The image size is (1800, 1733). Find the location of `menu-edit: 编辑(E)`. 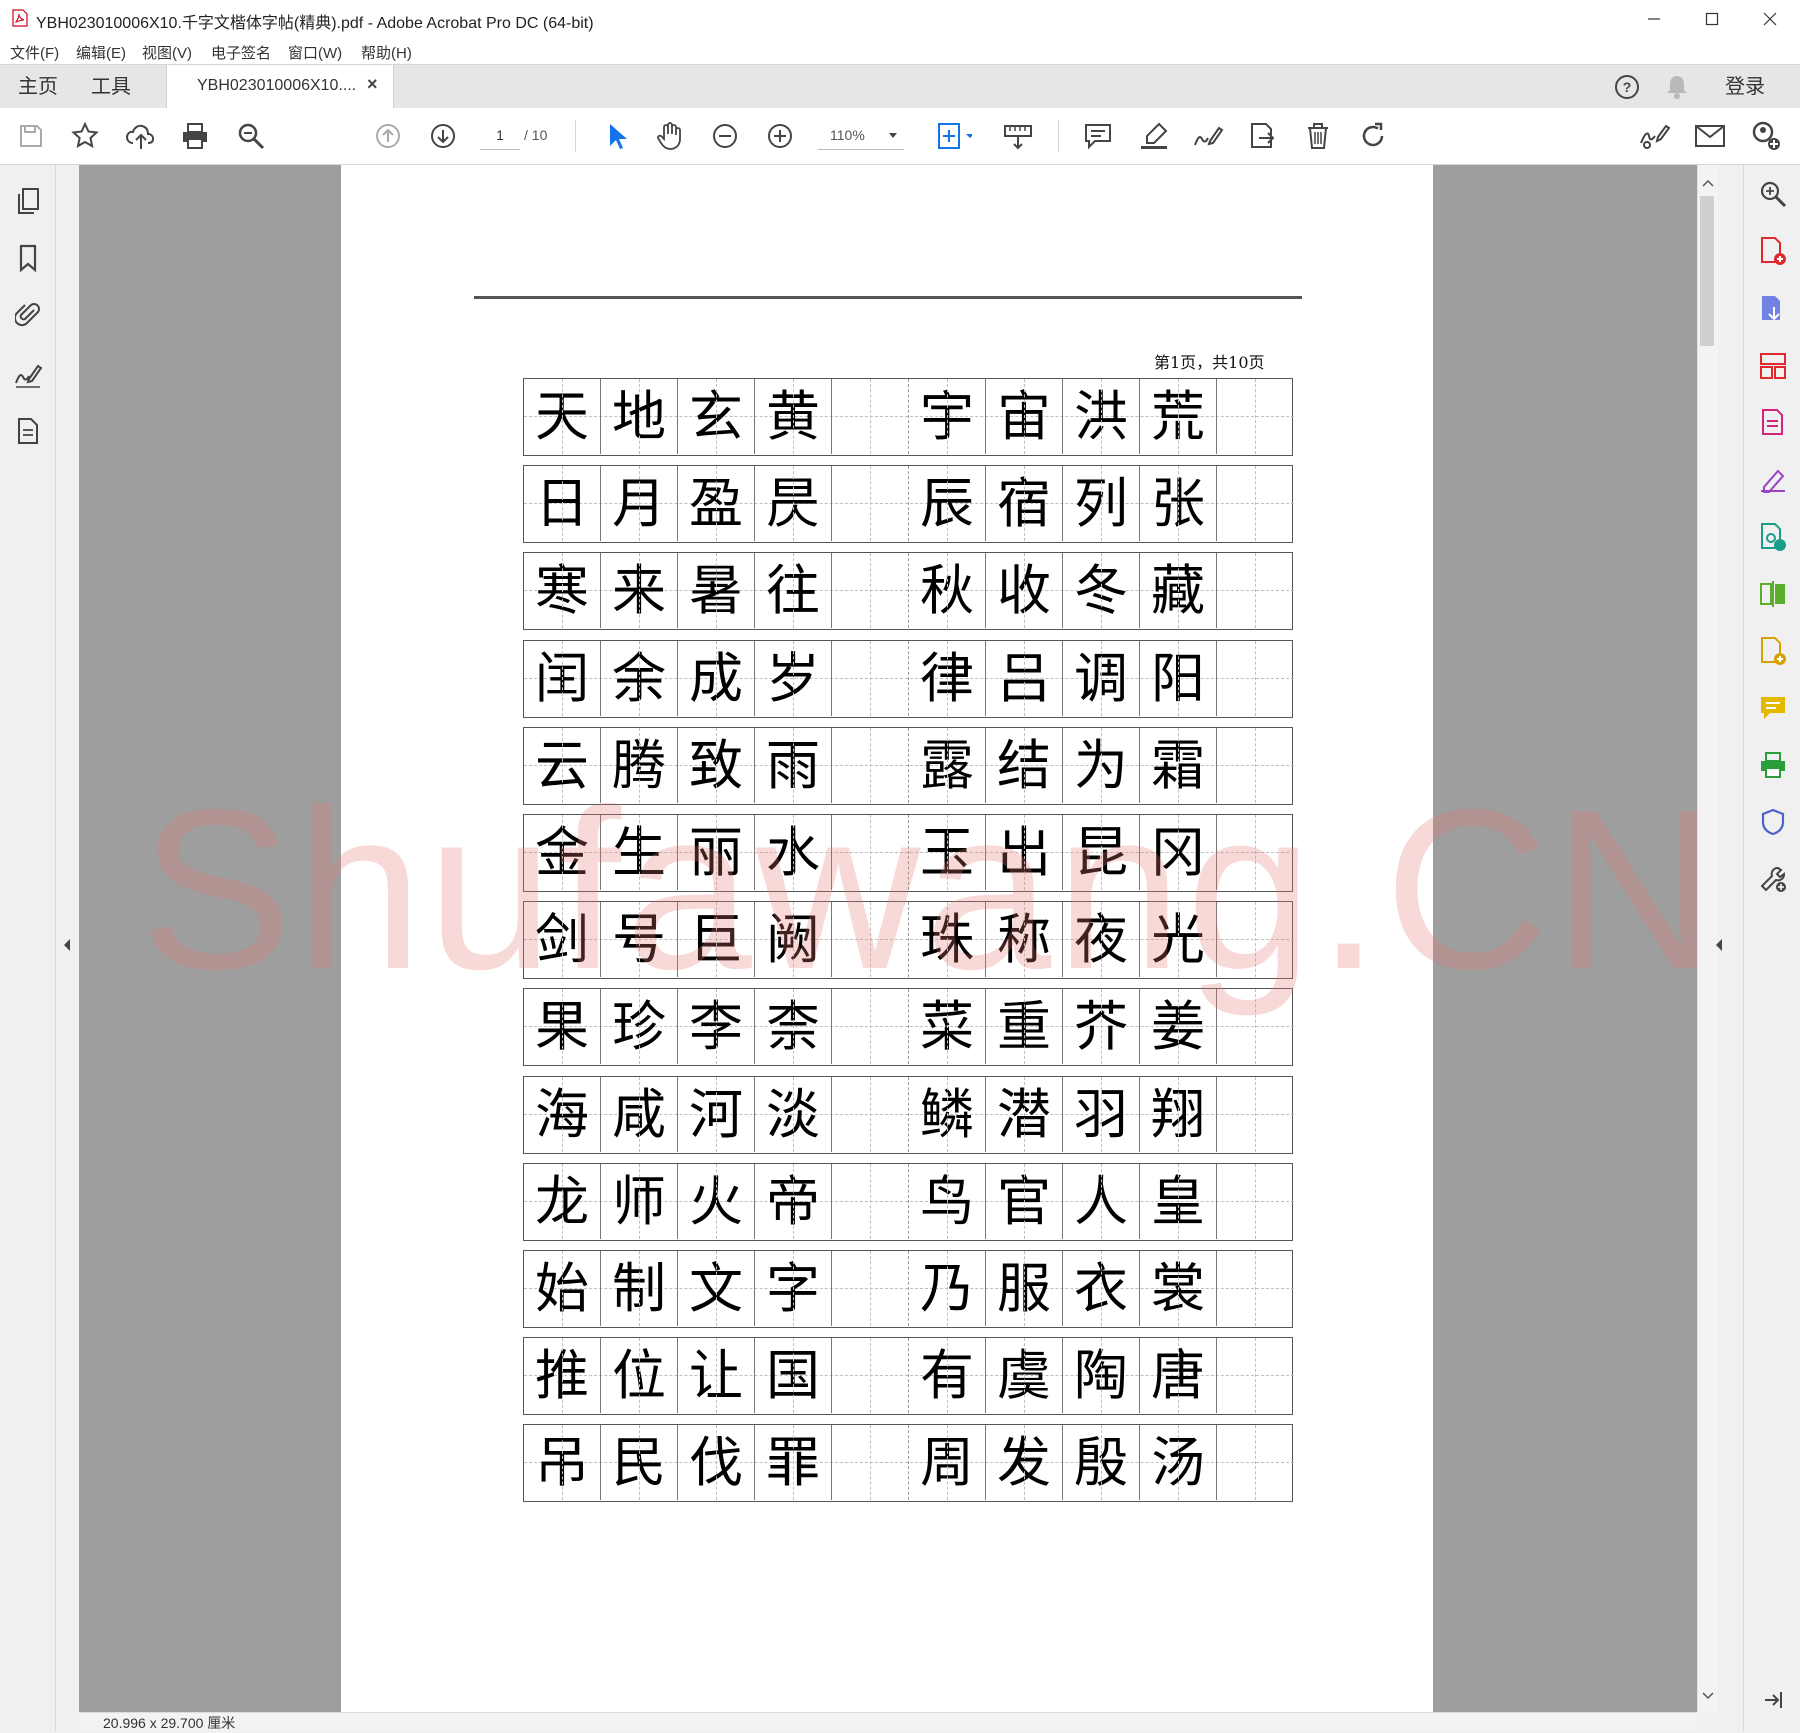

menu-edit: 编辑(E) is located at coordinates (101, 52).